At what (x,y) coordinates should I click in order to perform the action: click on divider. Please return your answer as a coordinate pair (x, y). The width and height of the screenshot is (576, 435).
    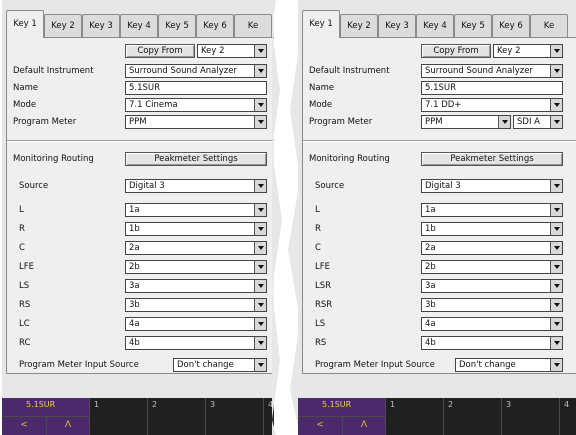
    Looking at the image, I should click on (439, 141).